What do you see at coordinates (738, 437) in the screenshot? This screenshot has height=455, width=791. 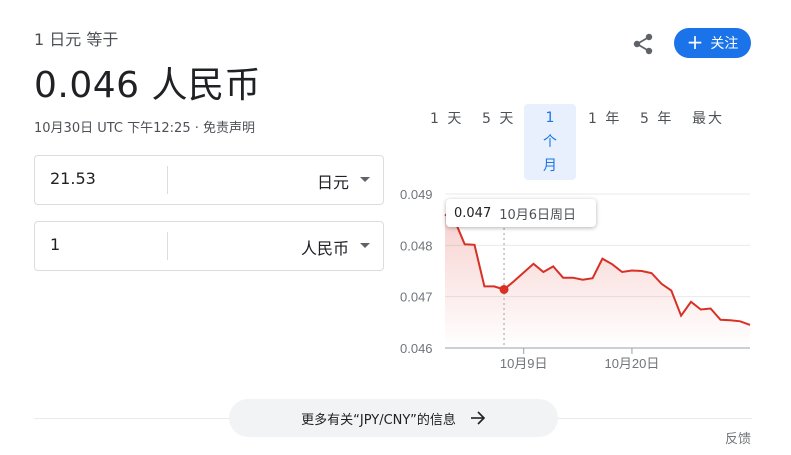 I see `feedback-link: 反馈` at bounding box center [738, 437].